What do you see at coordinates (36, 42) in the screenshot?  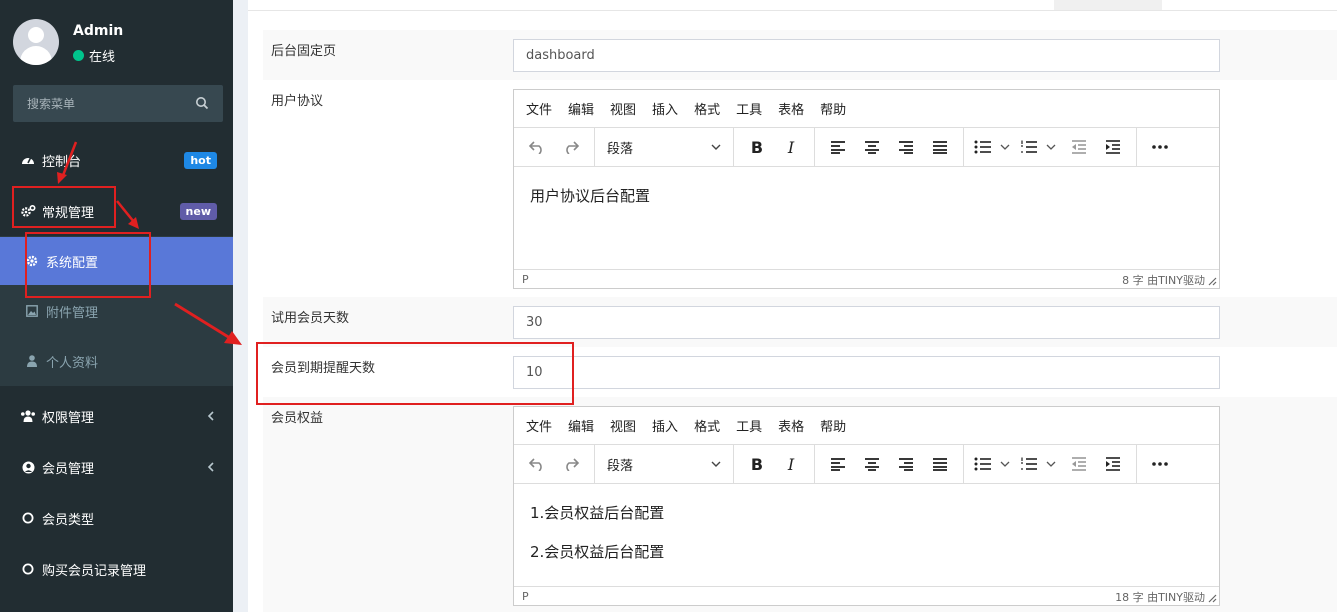 I see `avatar` at bounding box center [36, 42].